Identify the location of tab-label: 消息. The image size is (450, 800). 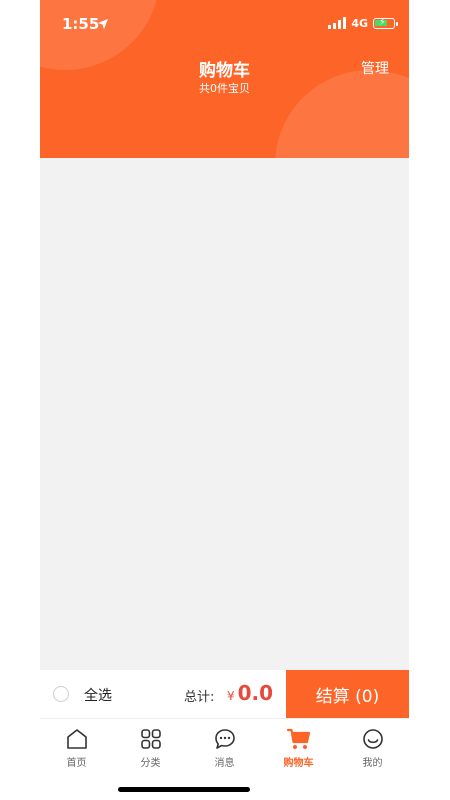
(224, 763).